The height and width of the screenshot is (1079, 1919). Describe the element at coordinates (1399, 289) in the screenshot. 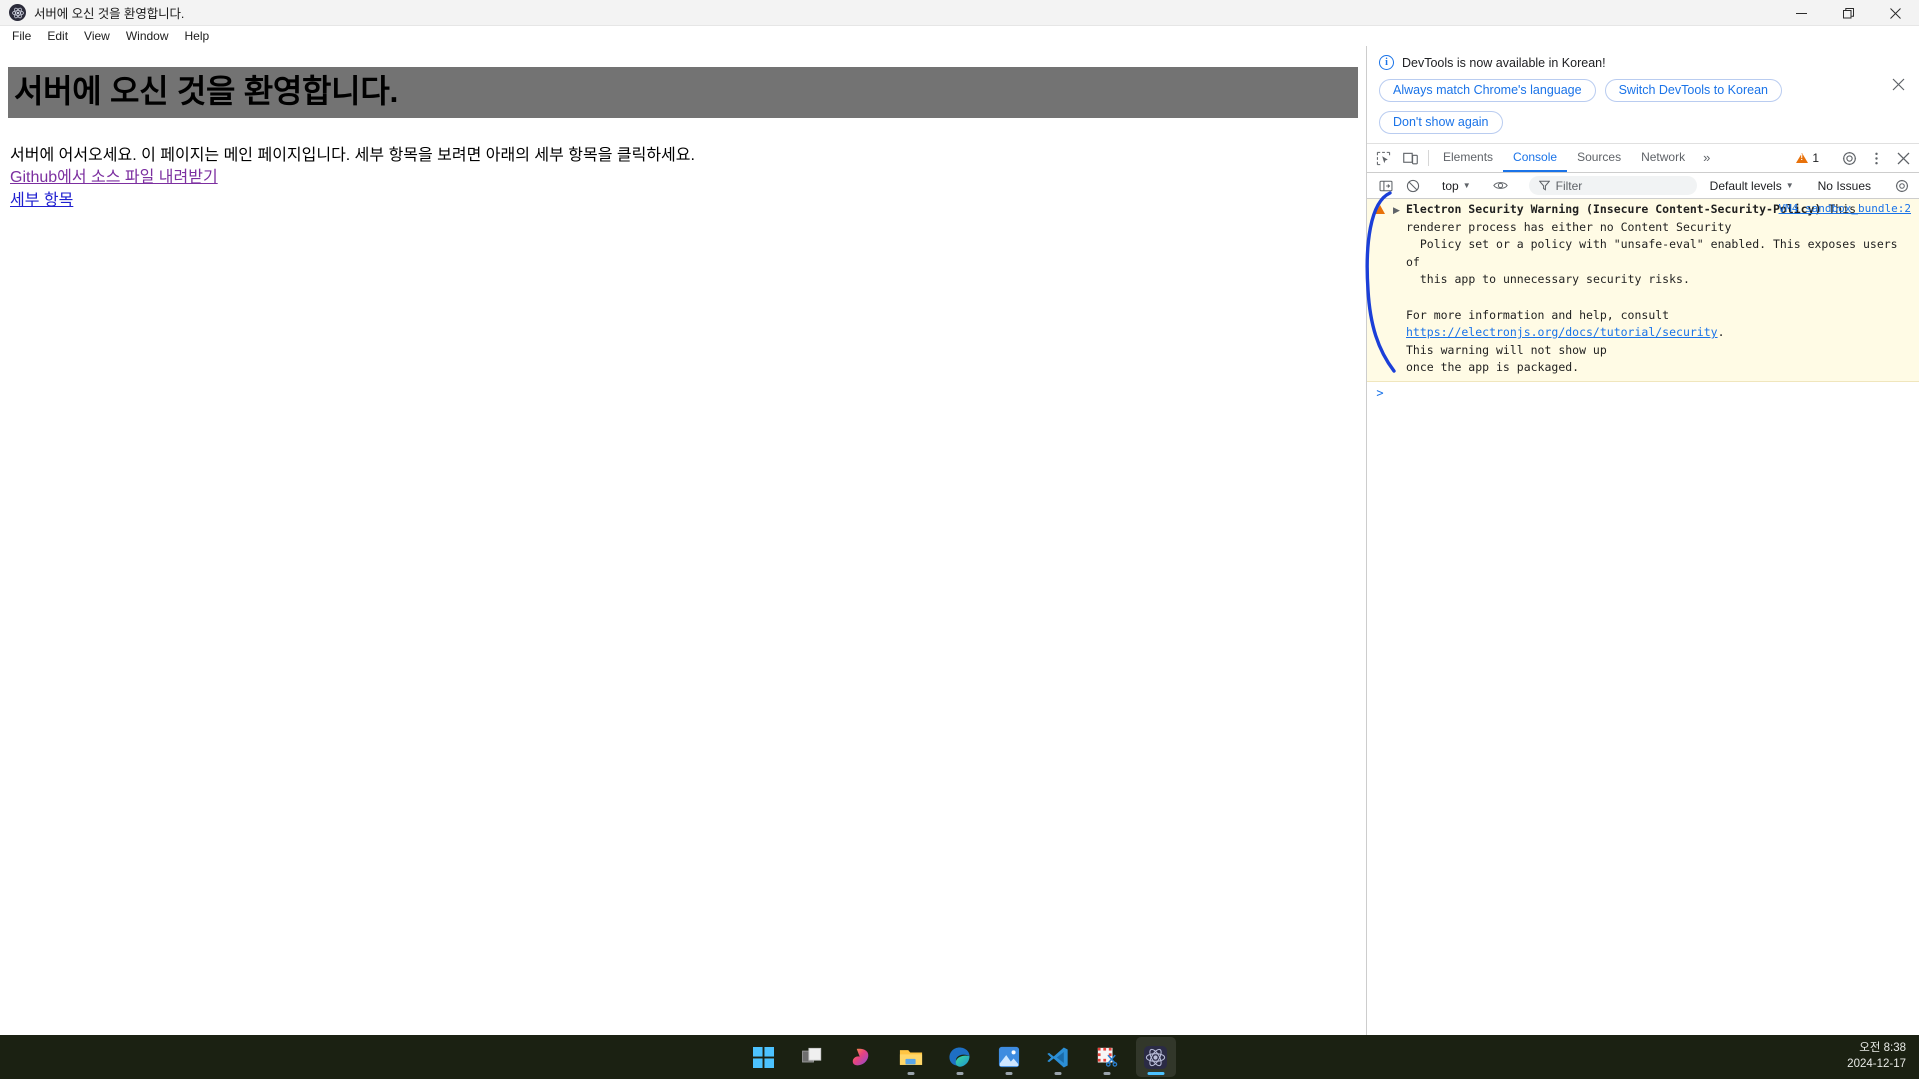

I see `expand-arrow-icon: ▶` at that location.